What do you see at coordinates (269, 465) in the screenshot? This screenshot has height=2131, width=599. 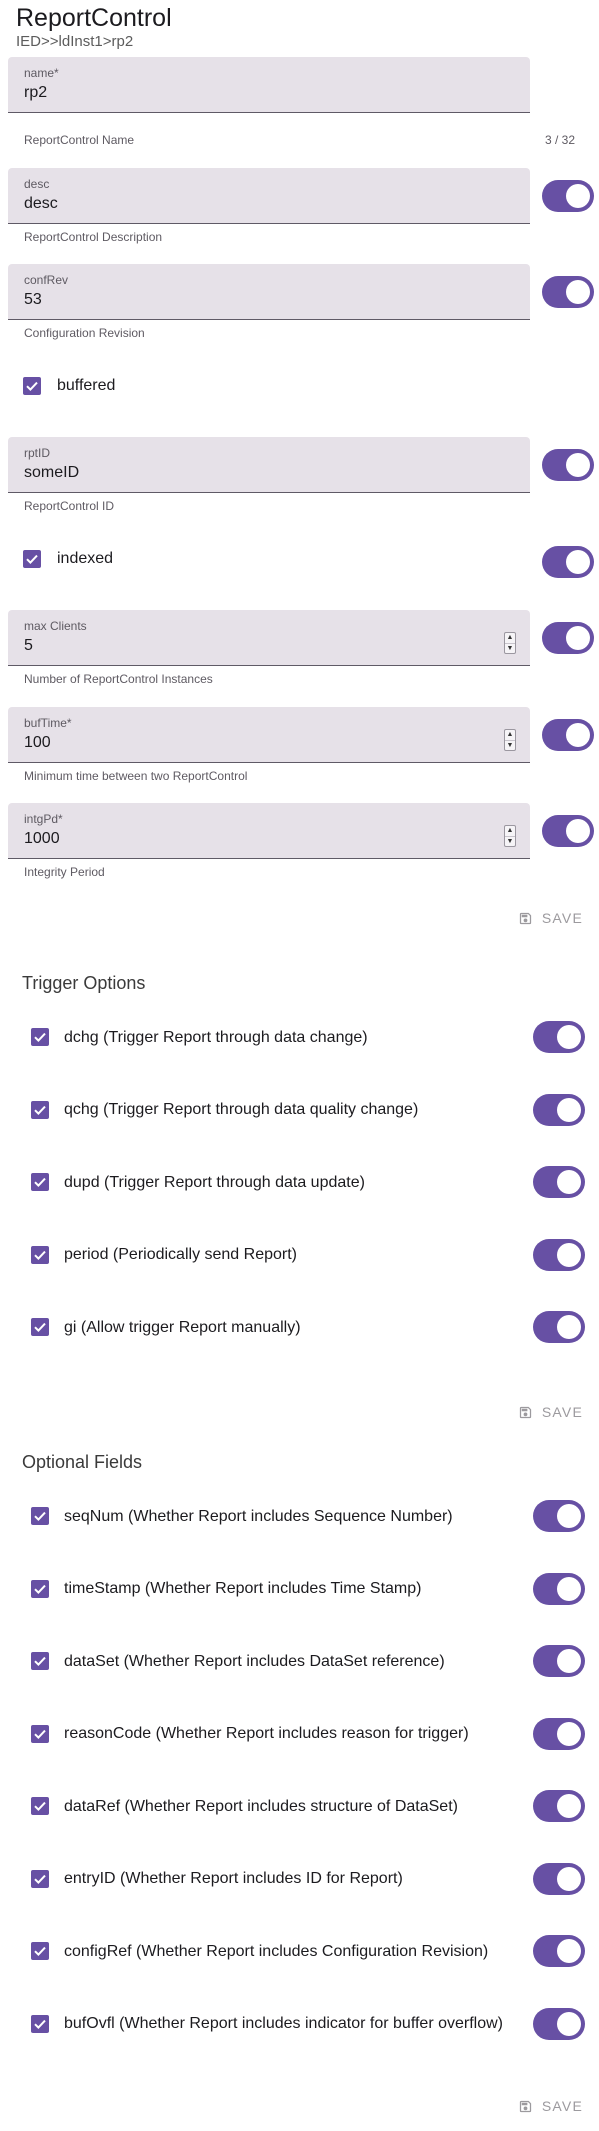 I see `rptid-field: rptID someID` at bounding box center [269, 465].